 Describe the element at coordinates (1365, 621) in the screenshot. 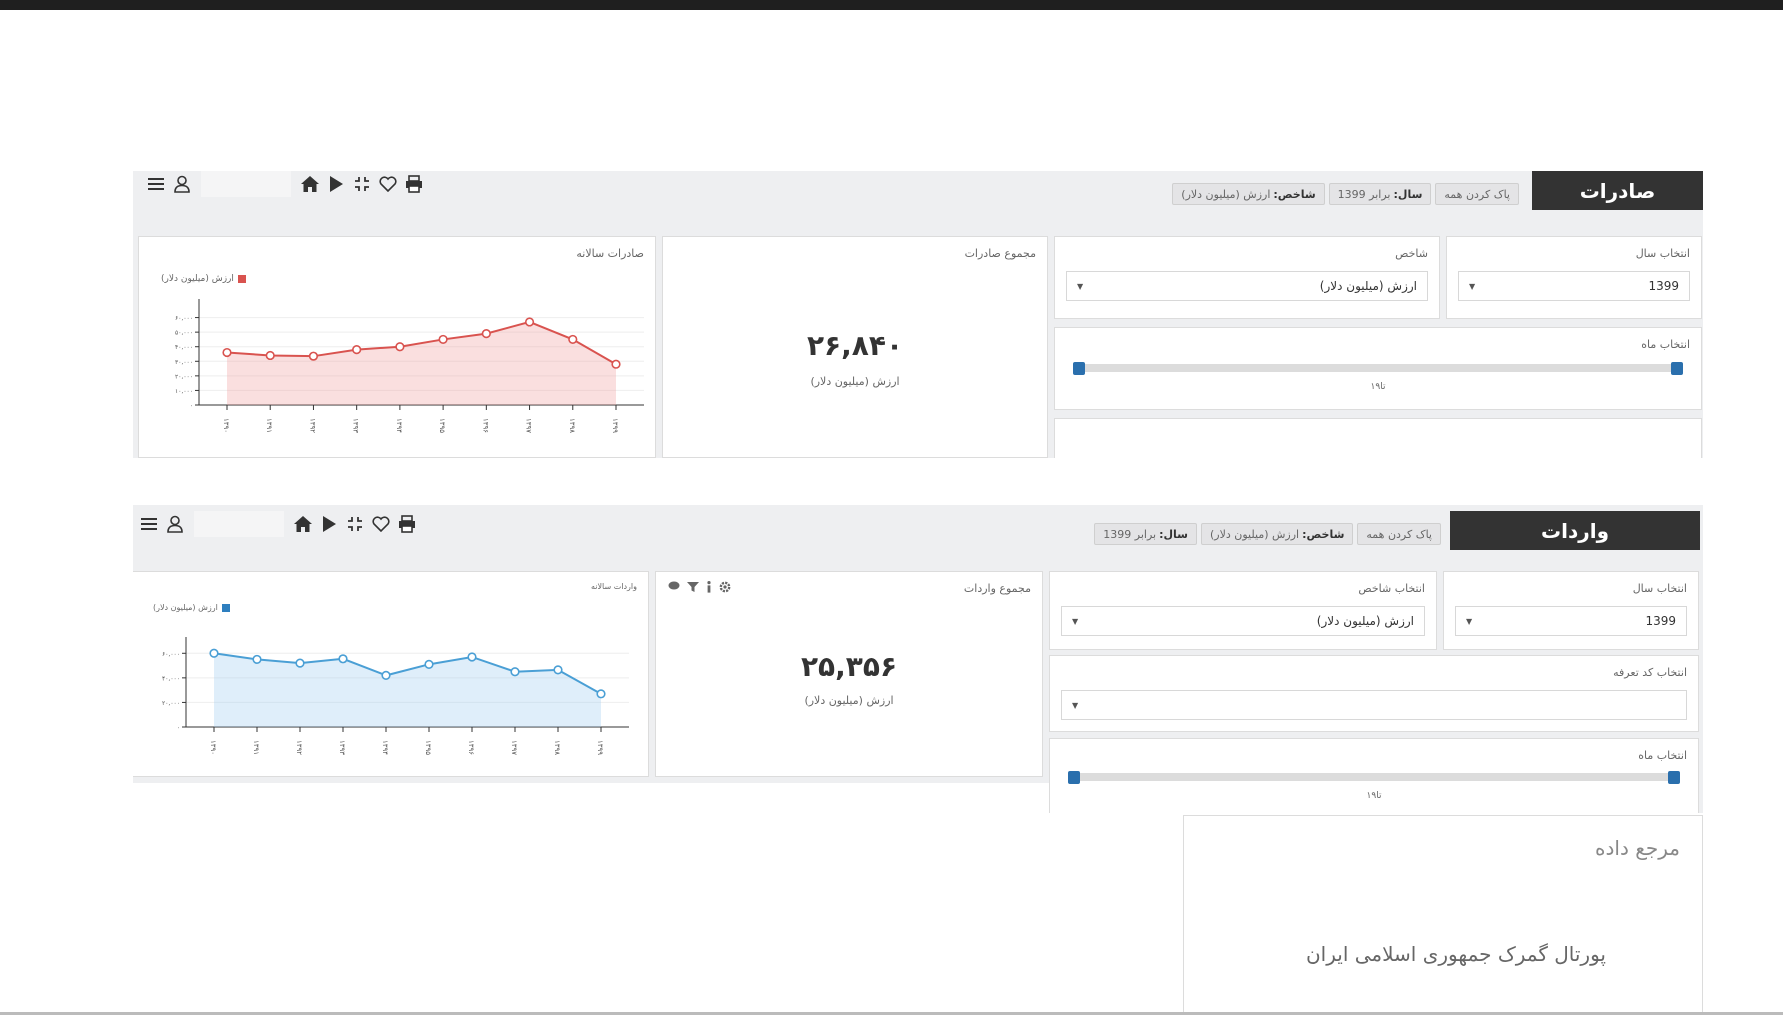

I see `select-value: ارزش (میلیون دلار)` at that location.